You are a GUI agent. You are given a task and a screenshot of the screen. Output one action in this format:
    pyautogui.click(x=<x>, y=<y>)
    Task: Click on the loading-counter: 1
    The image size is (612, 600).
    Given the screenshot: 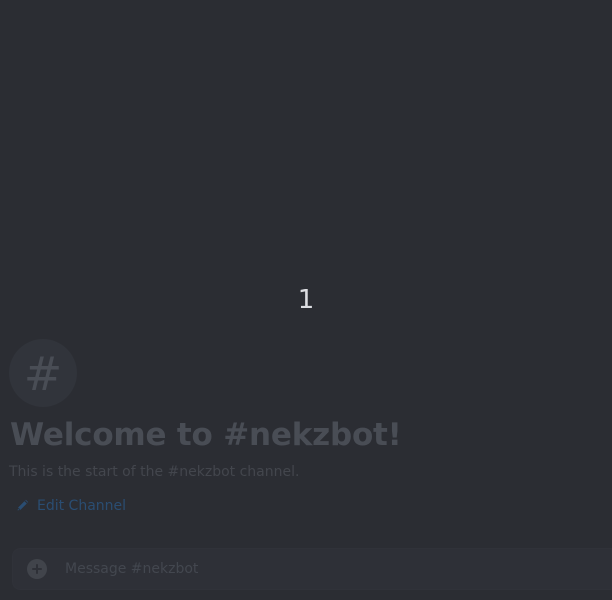 What is the action you would take?
    pyautogui.click(x=306, y=300)
    